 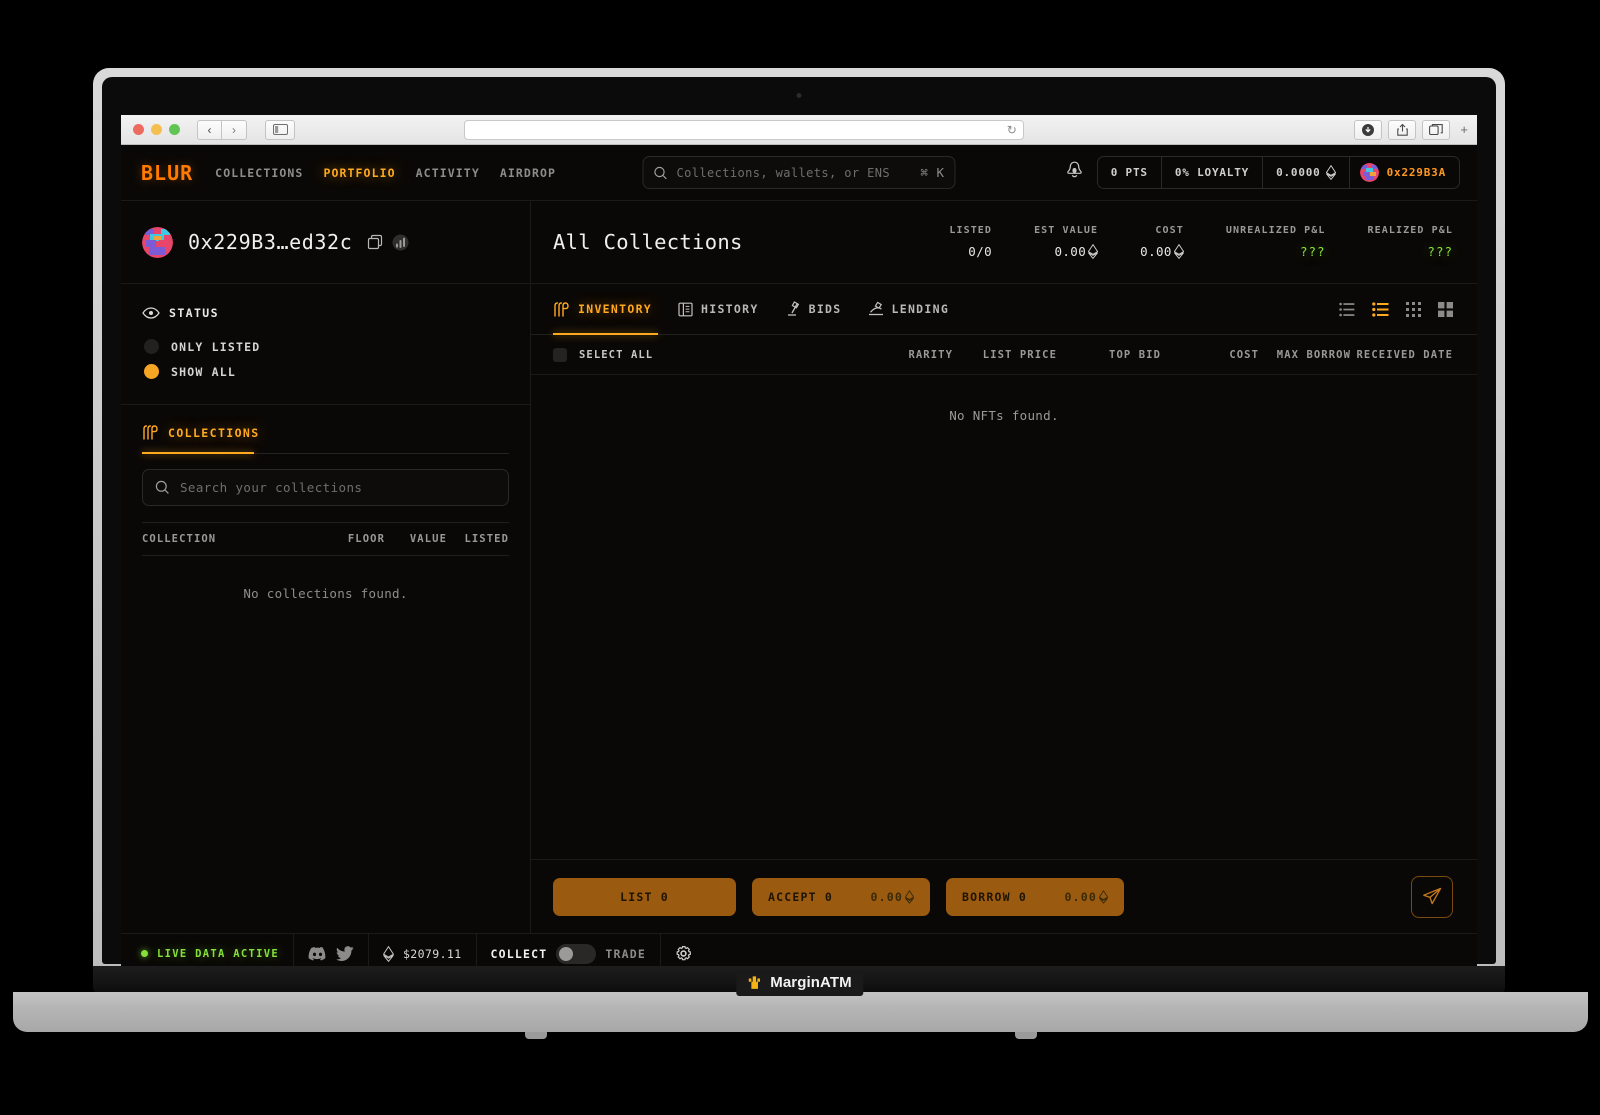 I want to click on account-stats-pills: 0 PTS 0% LOYALTY 0.0000 0x229B3A, so click(x=1278, y=172).